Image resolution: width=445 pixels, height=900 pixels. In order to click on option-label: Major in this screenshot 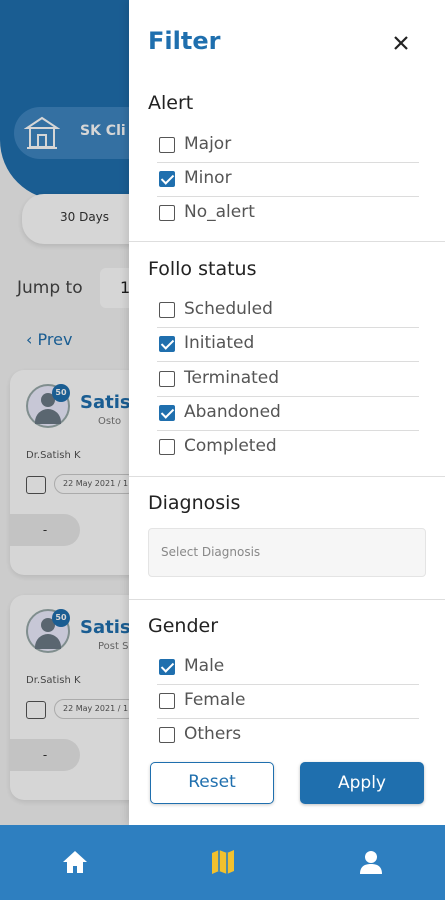, I will do `click(208, 144)`.